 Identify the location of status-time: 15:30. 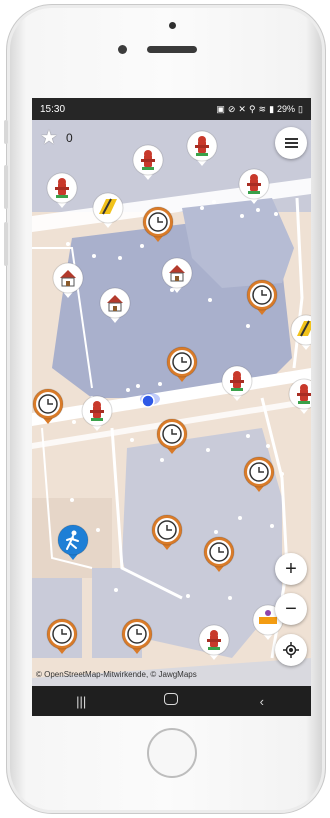
(53, 109).